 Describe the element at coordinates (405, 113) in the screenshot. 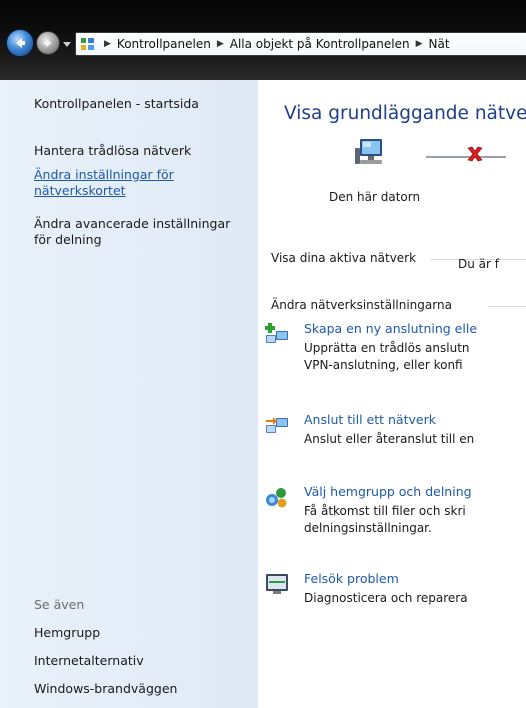

I see `page-title: Visa grundläggande nätverk` at that location.